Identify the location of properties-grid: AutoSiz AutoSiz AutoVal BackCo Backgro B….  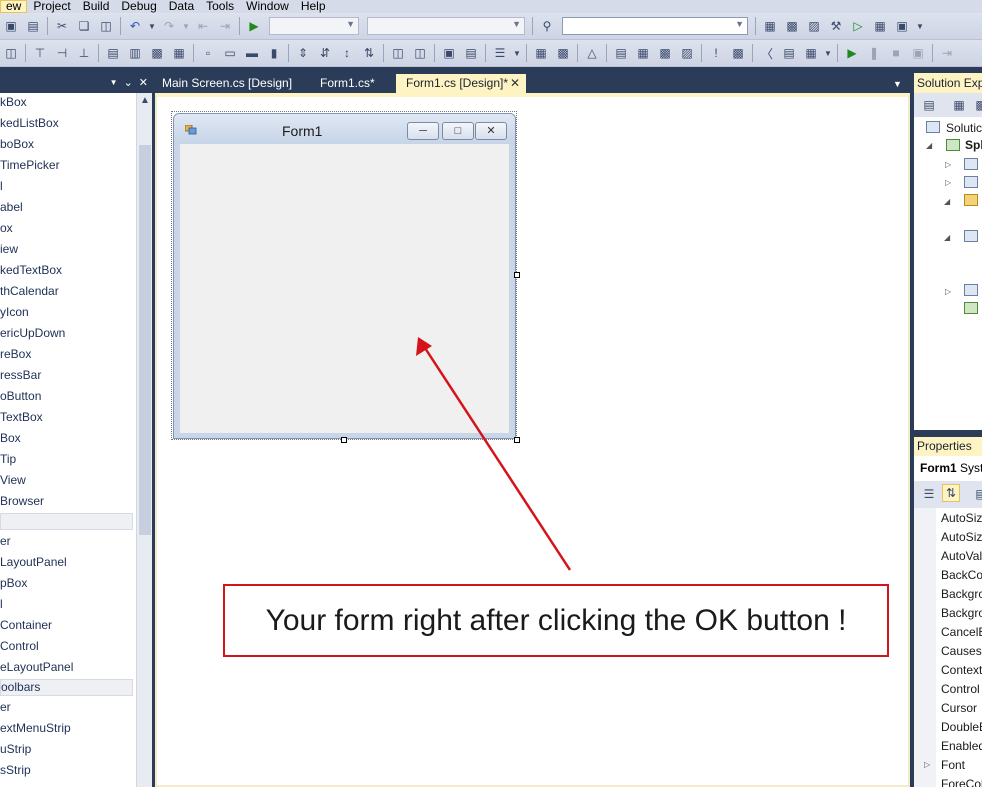
(948, 647).